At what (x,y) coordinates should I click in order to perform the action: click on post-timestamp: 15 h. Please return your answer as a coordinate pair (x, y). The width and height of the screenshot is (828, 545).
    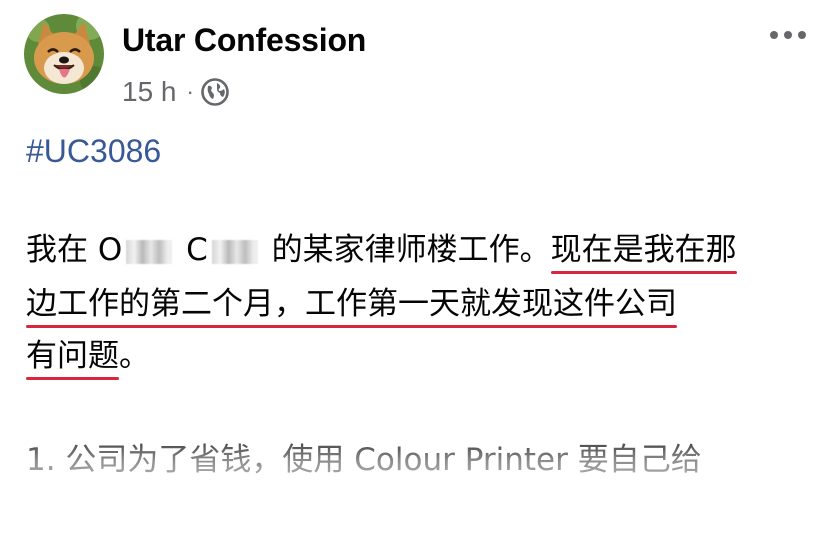
    Looking at the image, I should click on (149, 92).